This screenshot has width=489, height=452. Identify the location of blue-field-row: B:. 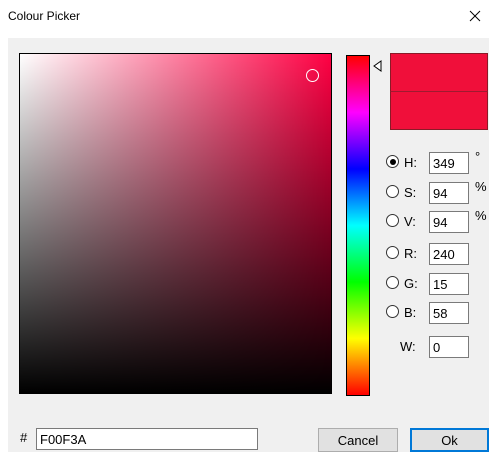
(437, 313).